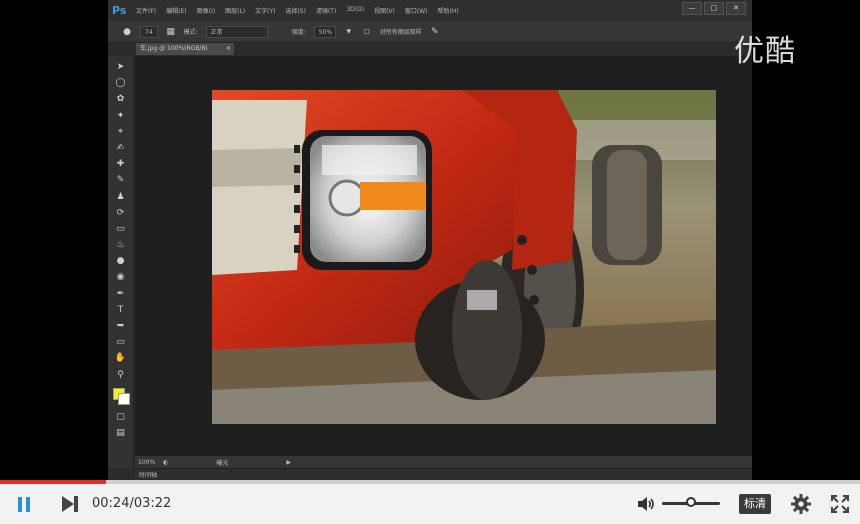  I want to click on mode-label: 模式:, so click(190, 32).